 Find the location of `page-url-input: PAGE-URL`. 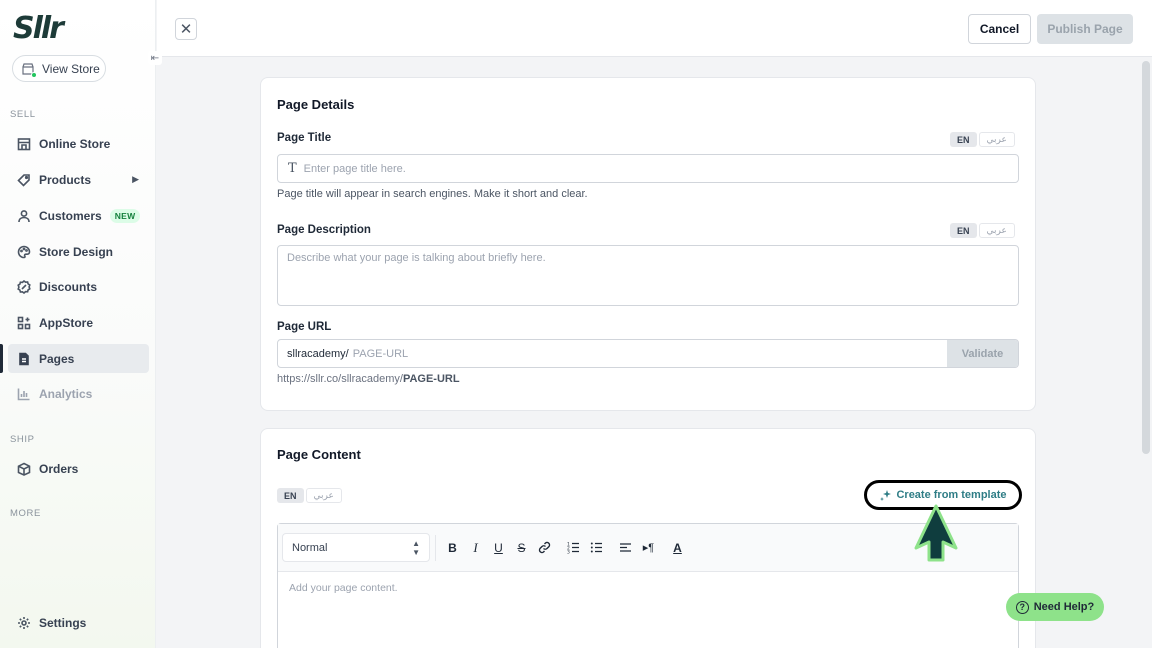

page-url-input: PAGE-URL is located at coordinates (648, 353).